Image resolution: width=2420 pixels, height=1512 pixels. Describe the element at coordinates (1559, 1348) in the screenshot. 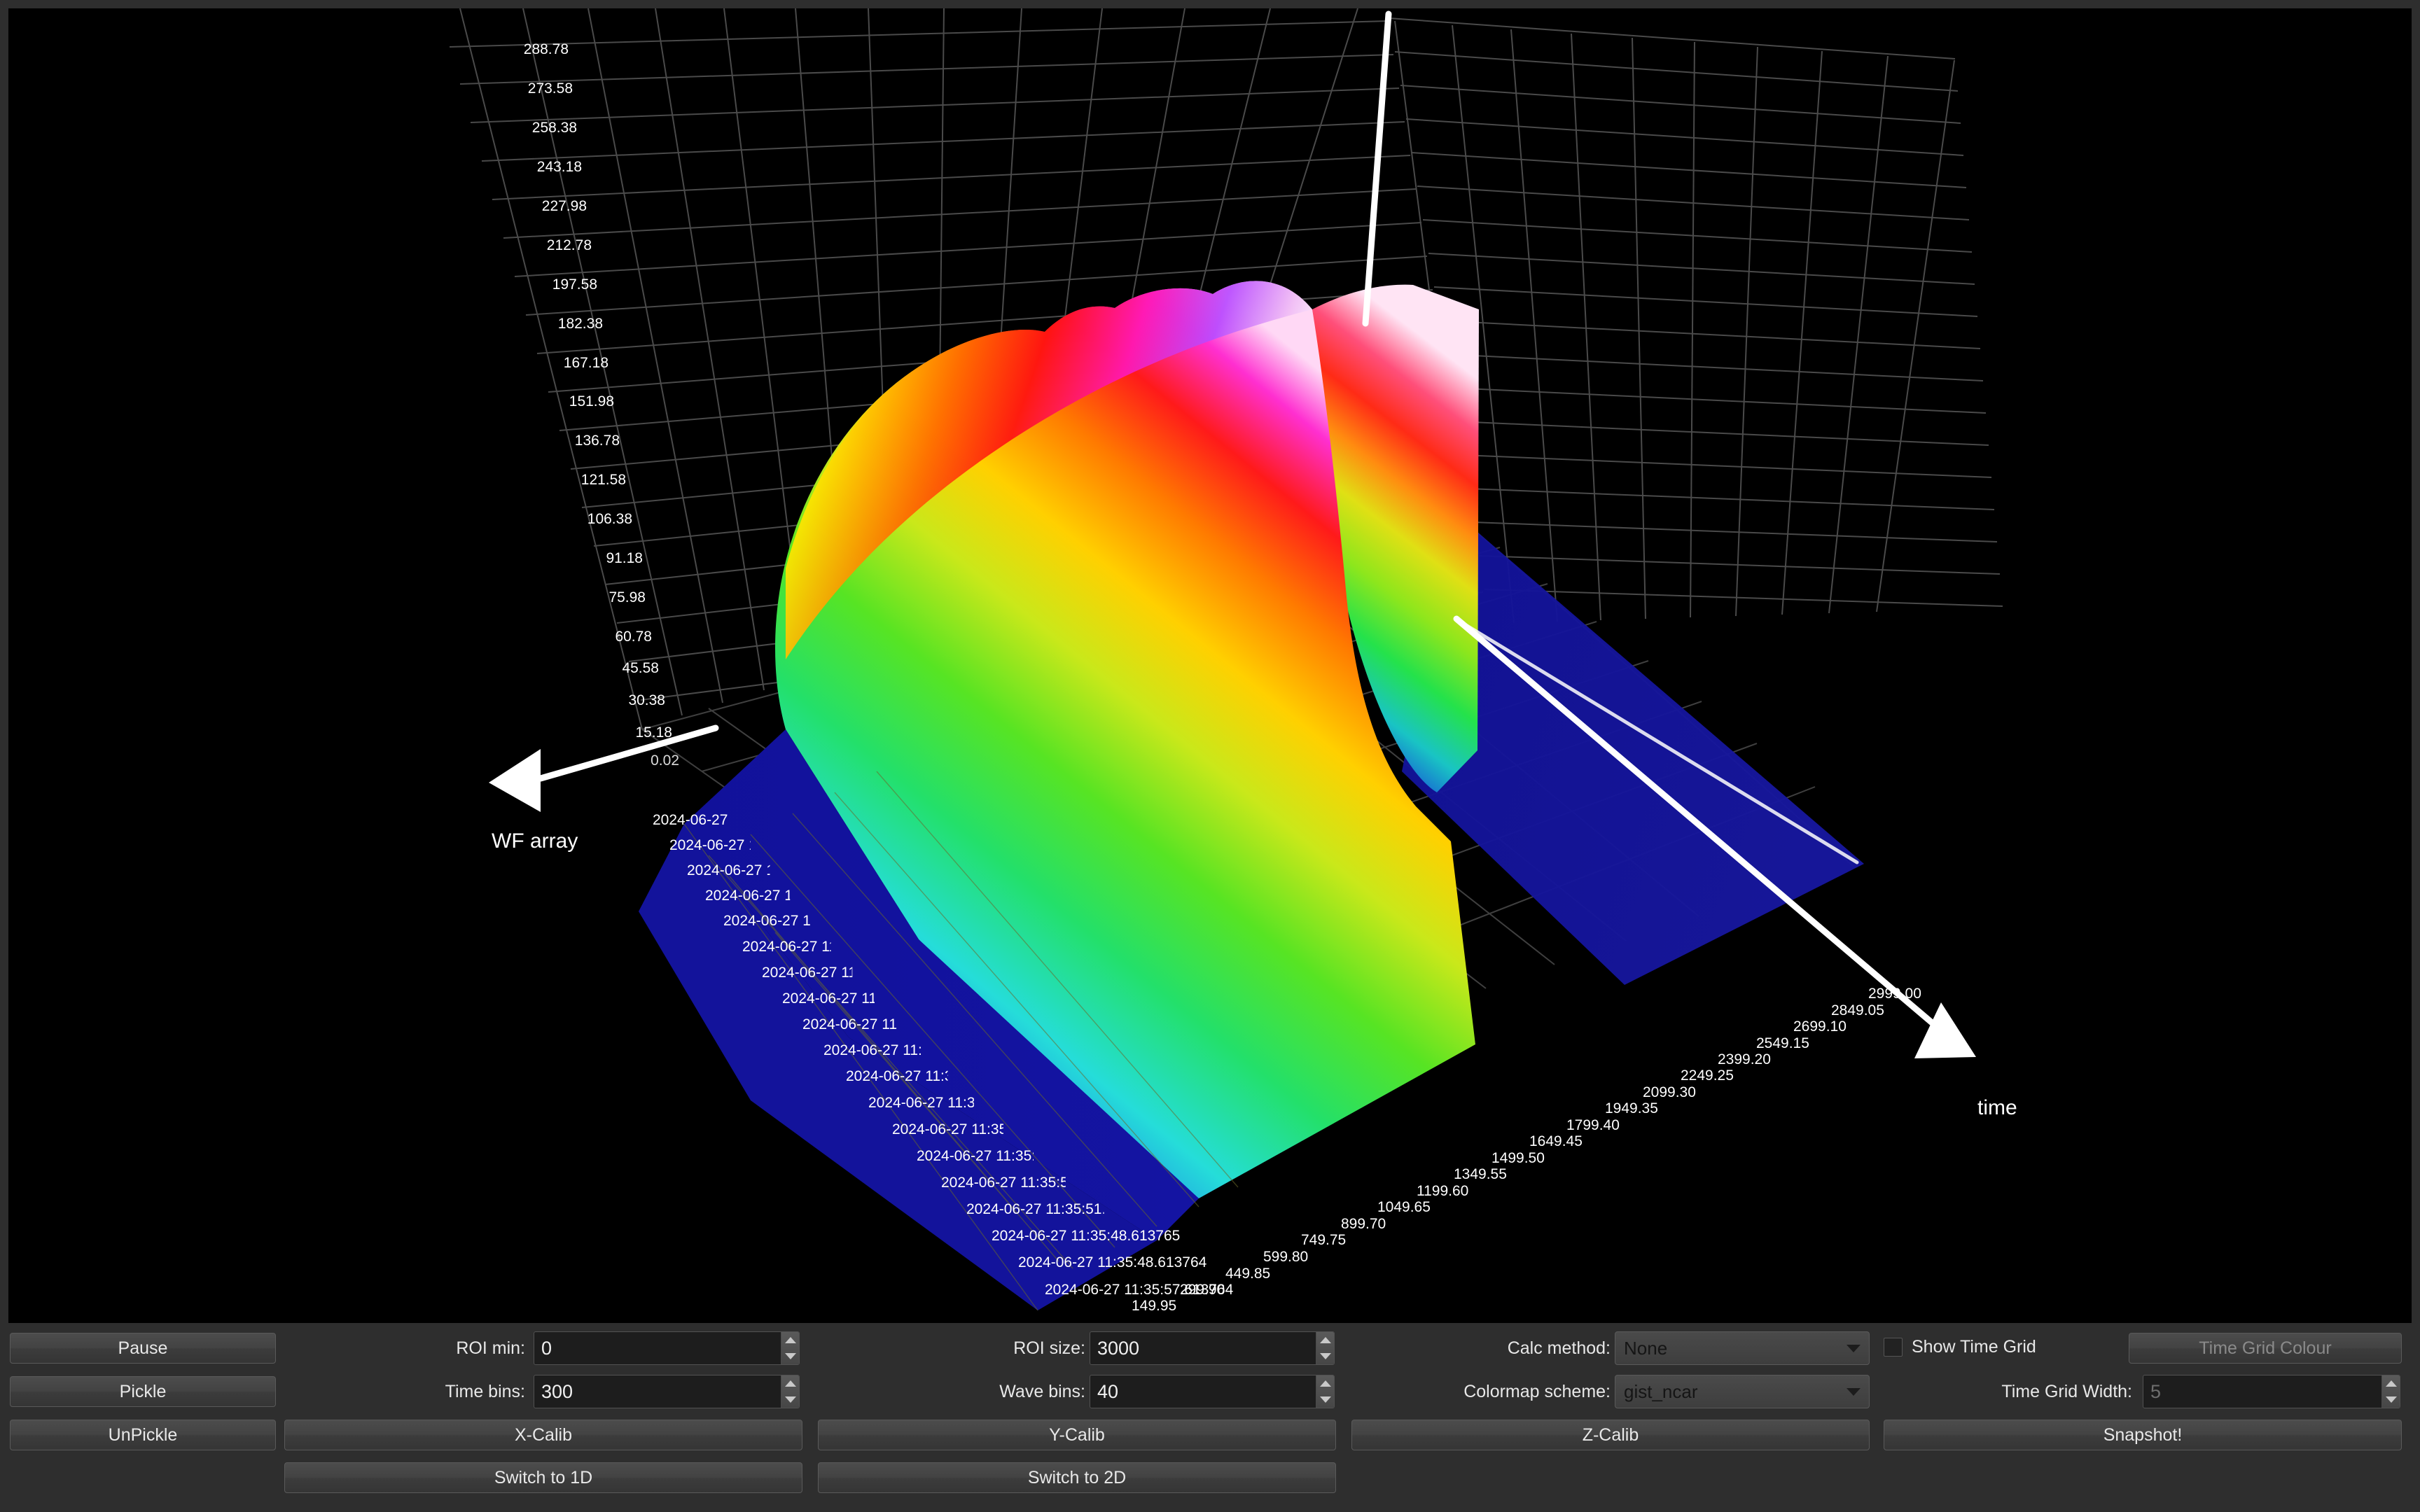

I see `calc-method-label: Calc method:` at that location.